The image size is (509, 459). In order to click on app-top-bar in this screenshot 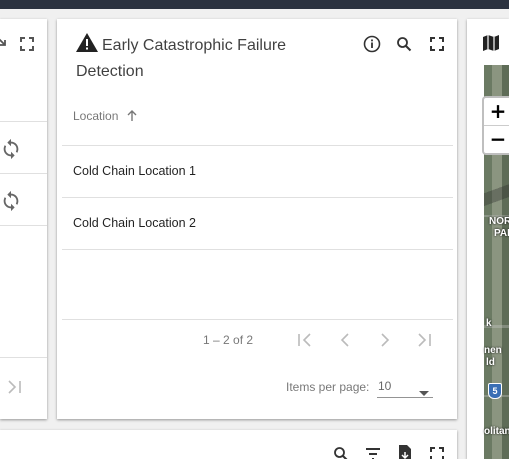, I will do `click(254, 4)`.